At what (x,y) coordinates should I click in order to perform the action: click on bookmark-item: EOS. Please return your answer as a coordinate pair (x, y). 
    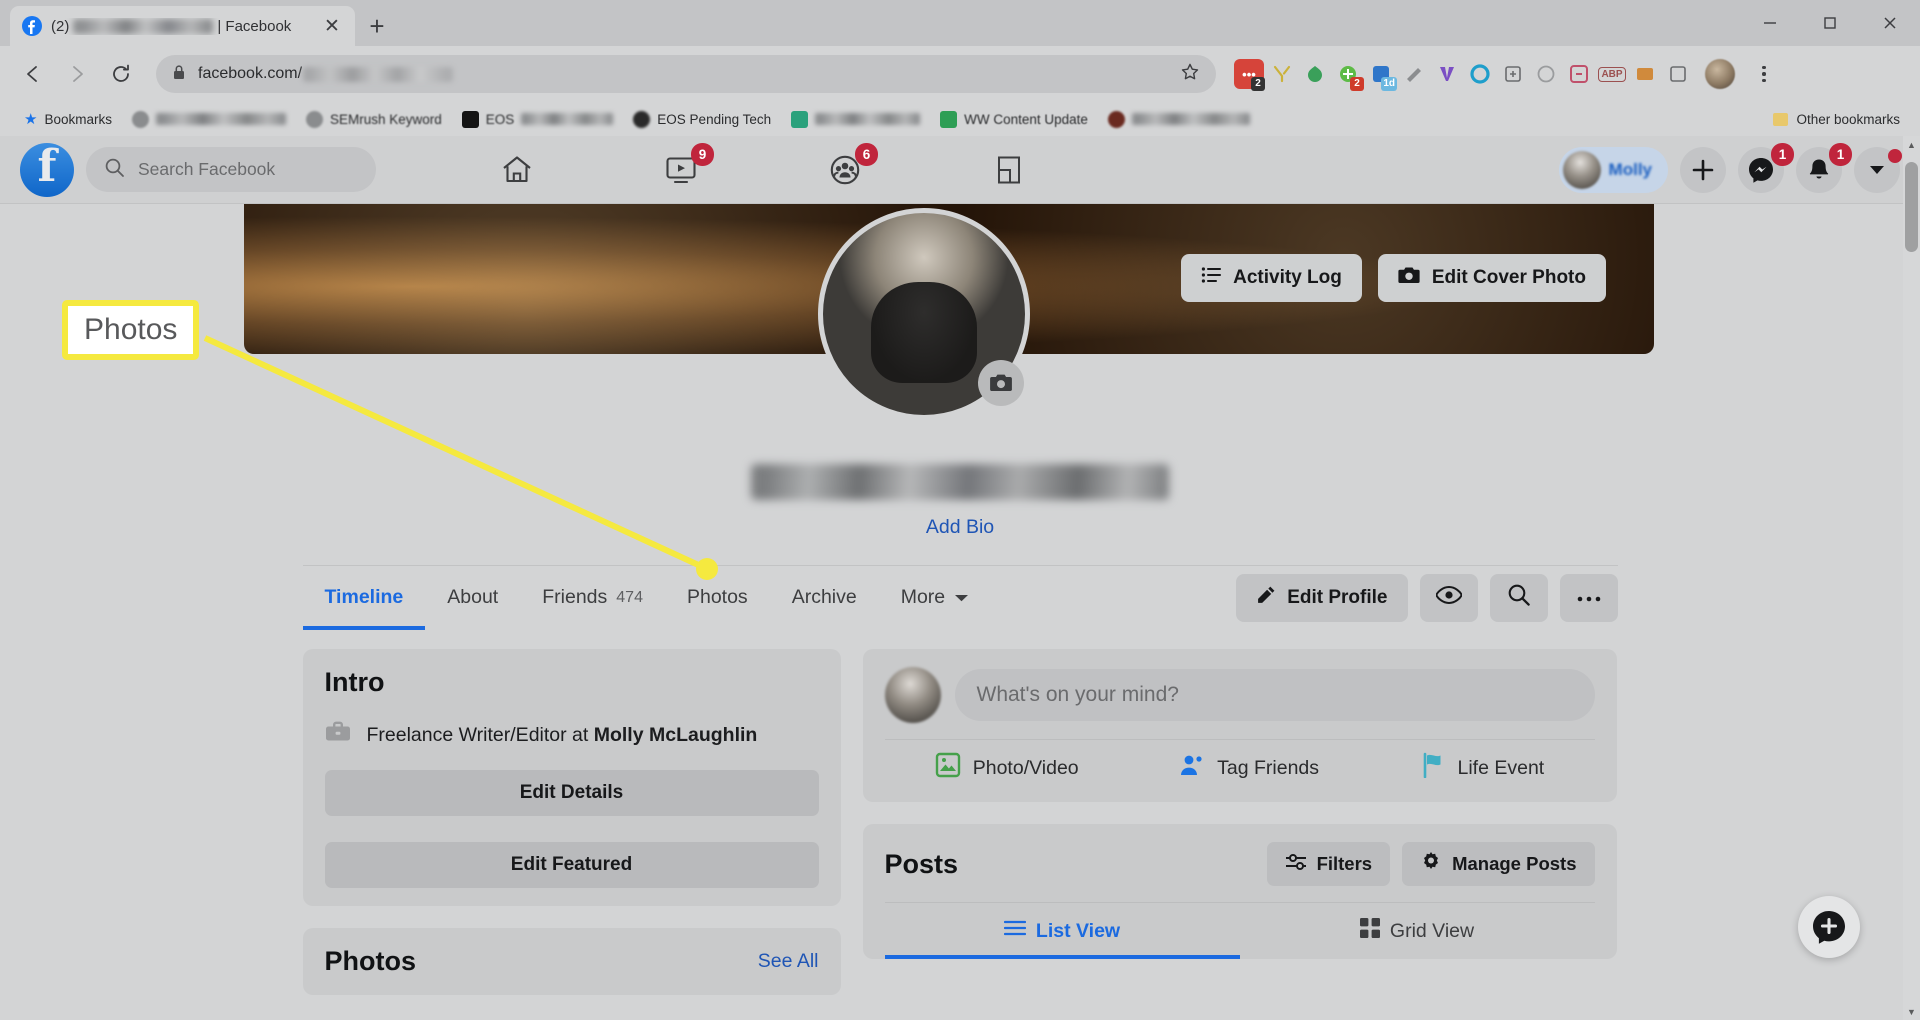
    Looking at the image, I should click on (538, 119).